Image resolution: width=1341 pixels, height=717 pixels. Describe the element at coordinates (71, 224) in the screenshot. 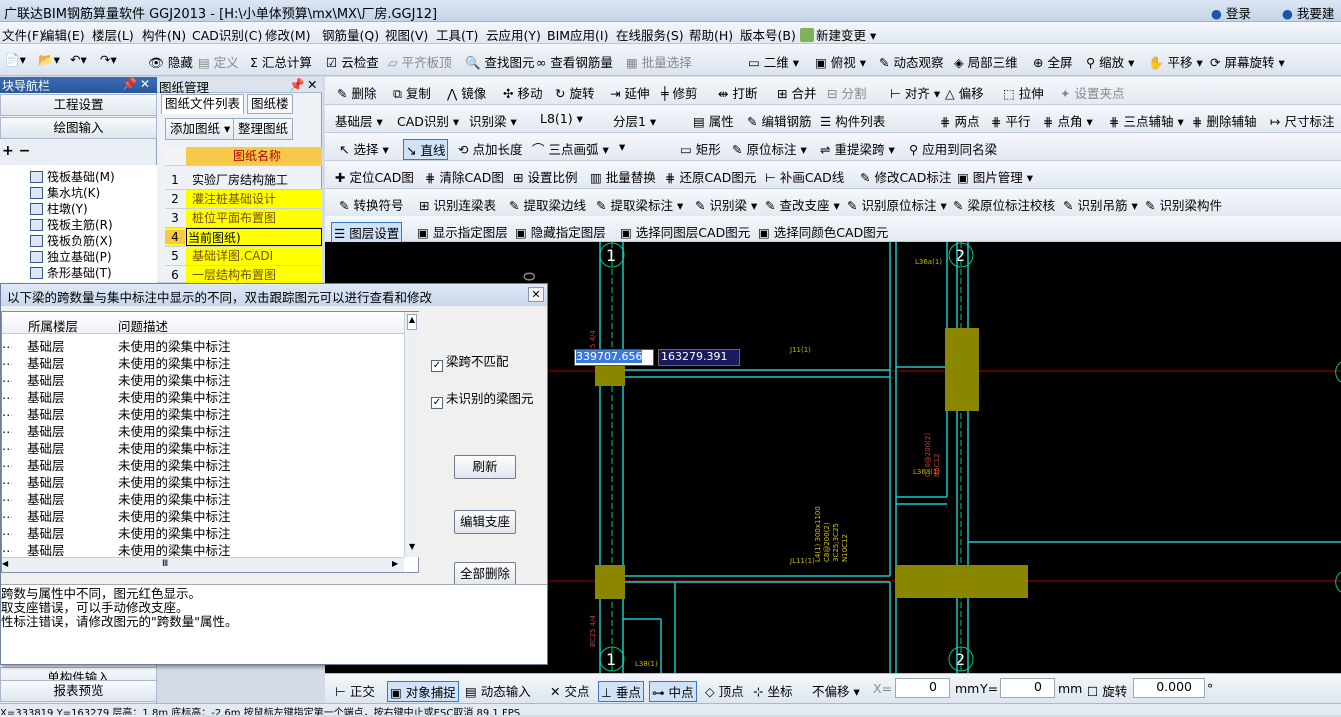

I see `tree-item-raft-main: 筏板主筋(R)` at that location.